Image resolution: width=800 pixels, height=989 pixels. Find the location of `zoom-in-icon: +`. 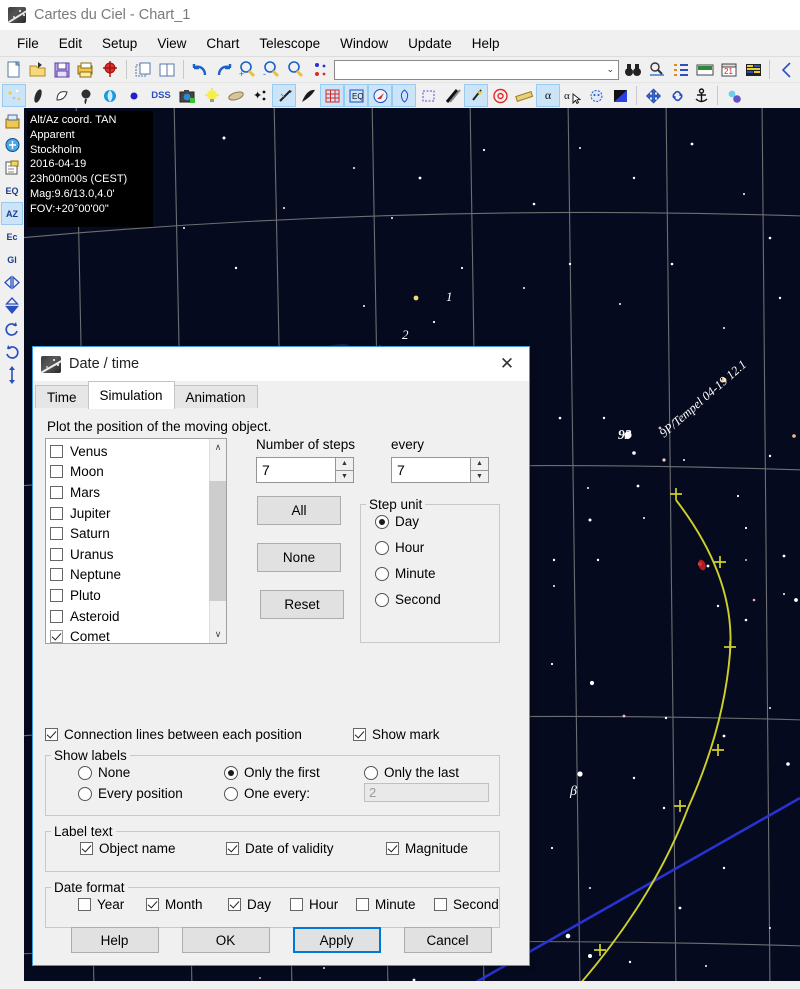

zoom-in-icon: + is located at coordinates (248, 69).